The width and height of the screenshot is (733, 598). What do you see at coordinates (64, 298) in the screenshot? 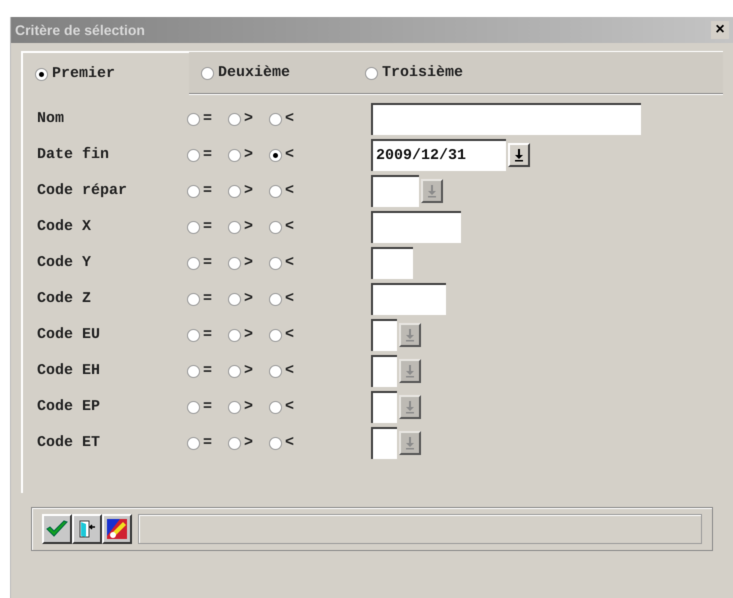
I see `field-label: Code Z` at bounding box center [64, 298].